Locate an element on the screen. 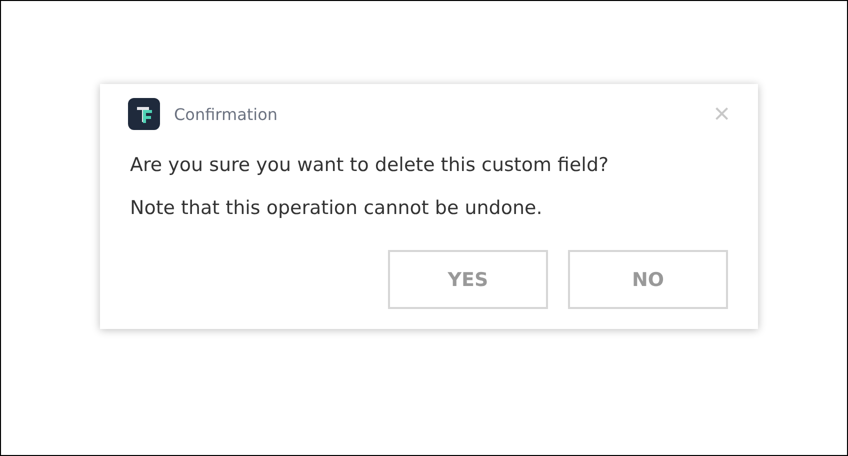 Image resolution: width=848 pixels, height=456 pixels. message-text: Note that this operation cannot be undone. is located at coordinates (337, 208).